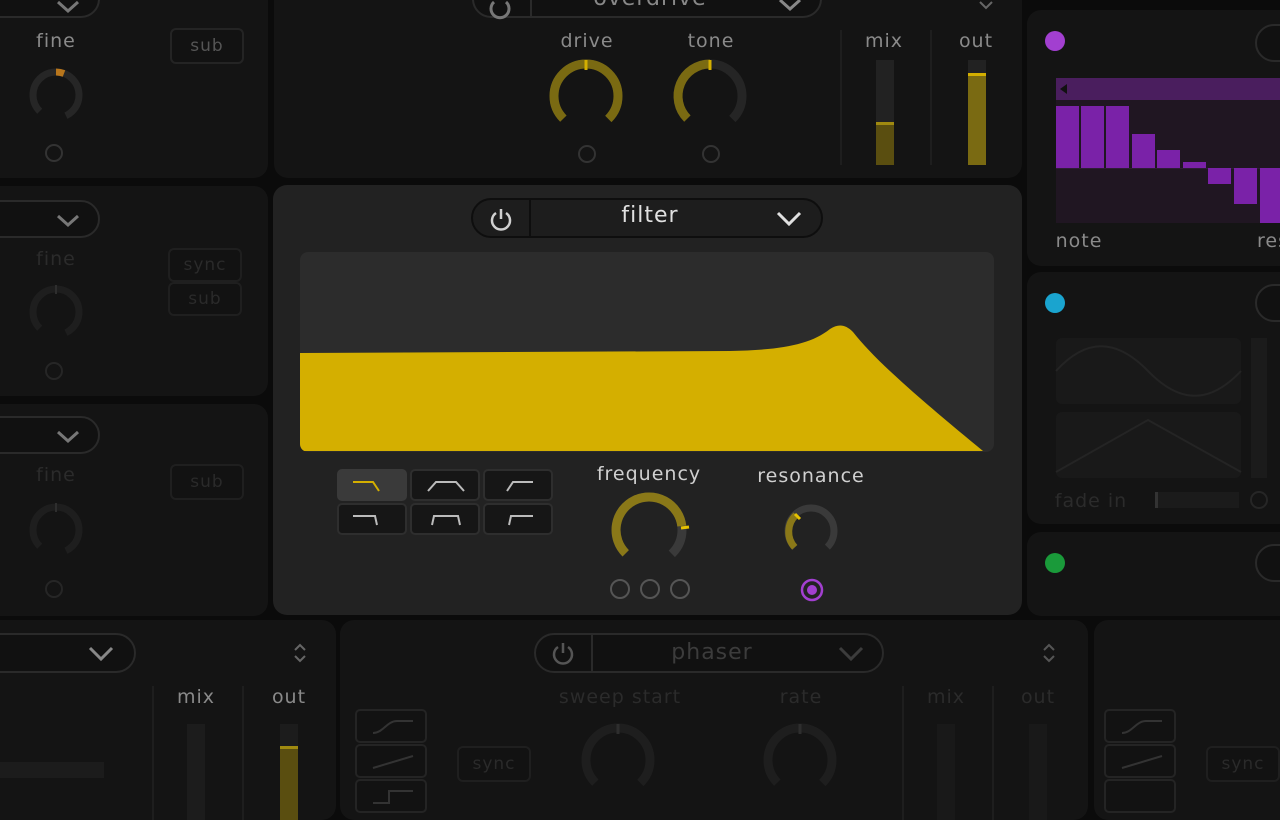 Image resolution: width=1280 pixels, height=820 pixels. Describe the element at coordinates (711, 41) in the screenshot. I see `tone-label: tone` at that location.